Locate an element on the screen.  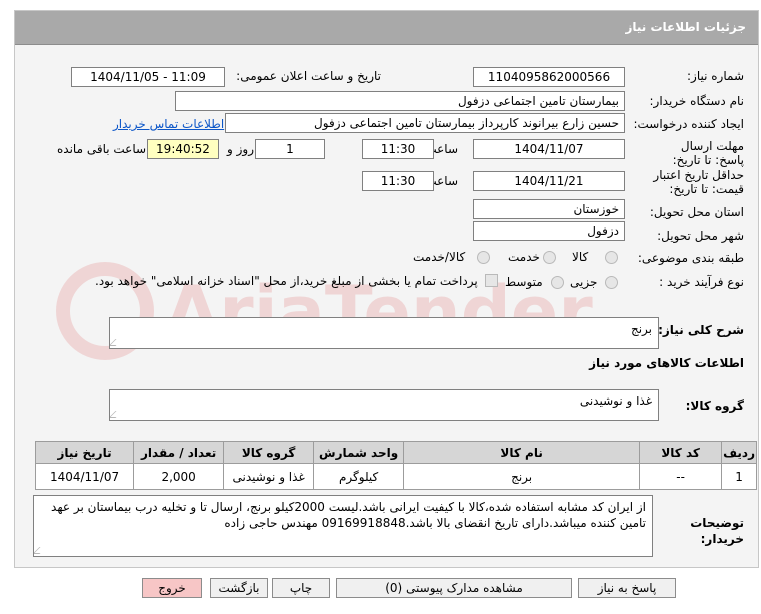
reply-time-field: 11:30 is located at coordinates (398, 149).